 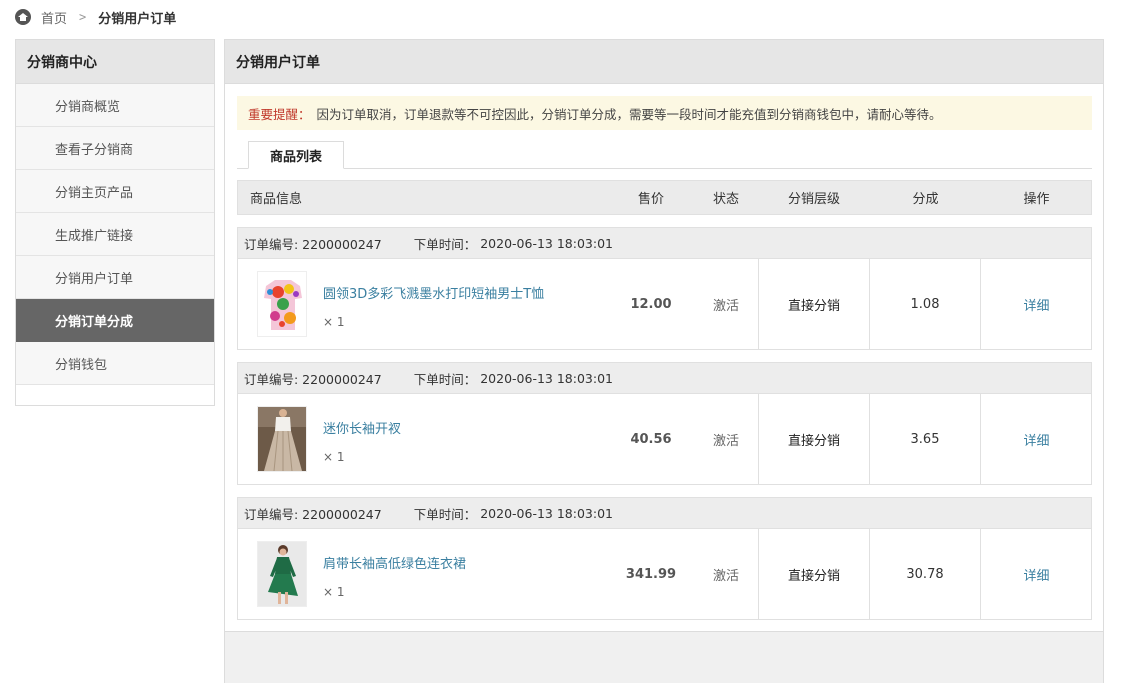 I want to click on column-header-share: 分成, so click(x=925, y=199).